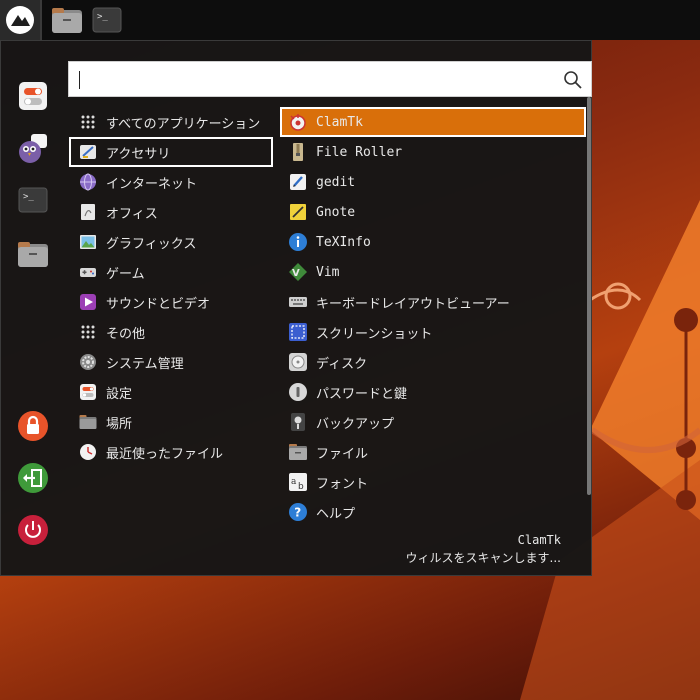 The width and height of the screenshot is (700, 700). I want to click on power-icon, so click(33, 530).